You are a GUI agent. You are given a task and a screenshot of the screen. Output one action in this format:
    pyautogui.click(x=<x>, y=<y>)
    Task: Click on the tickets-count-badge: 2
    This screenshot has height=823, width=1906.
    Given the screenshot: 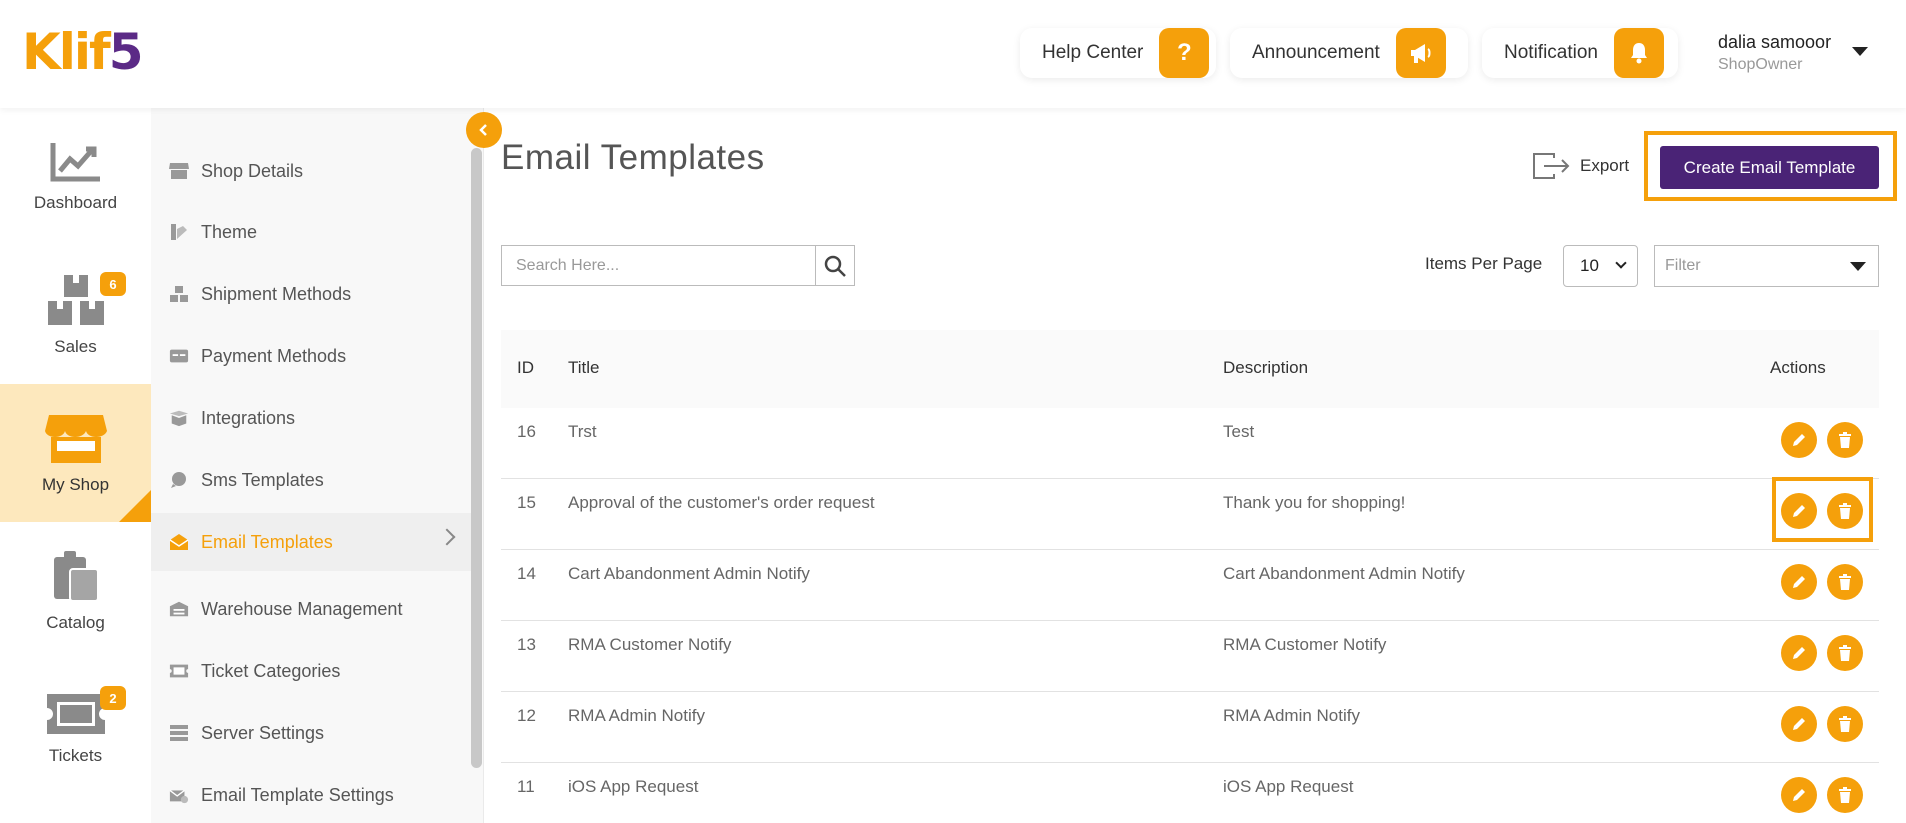 What is the action you would take?
    pyautogui.click(x=113, y=698)
    